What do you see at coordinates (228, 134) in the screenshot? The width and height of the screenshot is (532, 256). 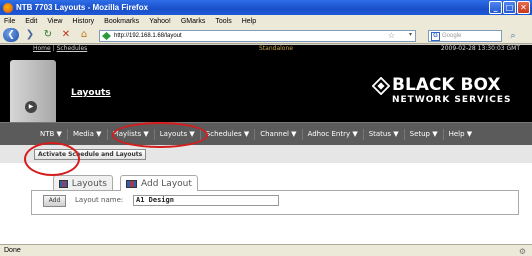 I see `menu-schedules: Schedules ▼` at bounding box center [228, 134].